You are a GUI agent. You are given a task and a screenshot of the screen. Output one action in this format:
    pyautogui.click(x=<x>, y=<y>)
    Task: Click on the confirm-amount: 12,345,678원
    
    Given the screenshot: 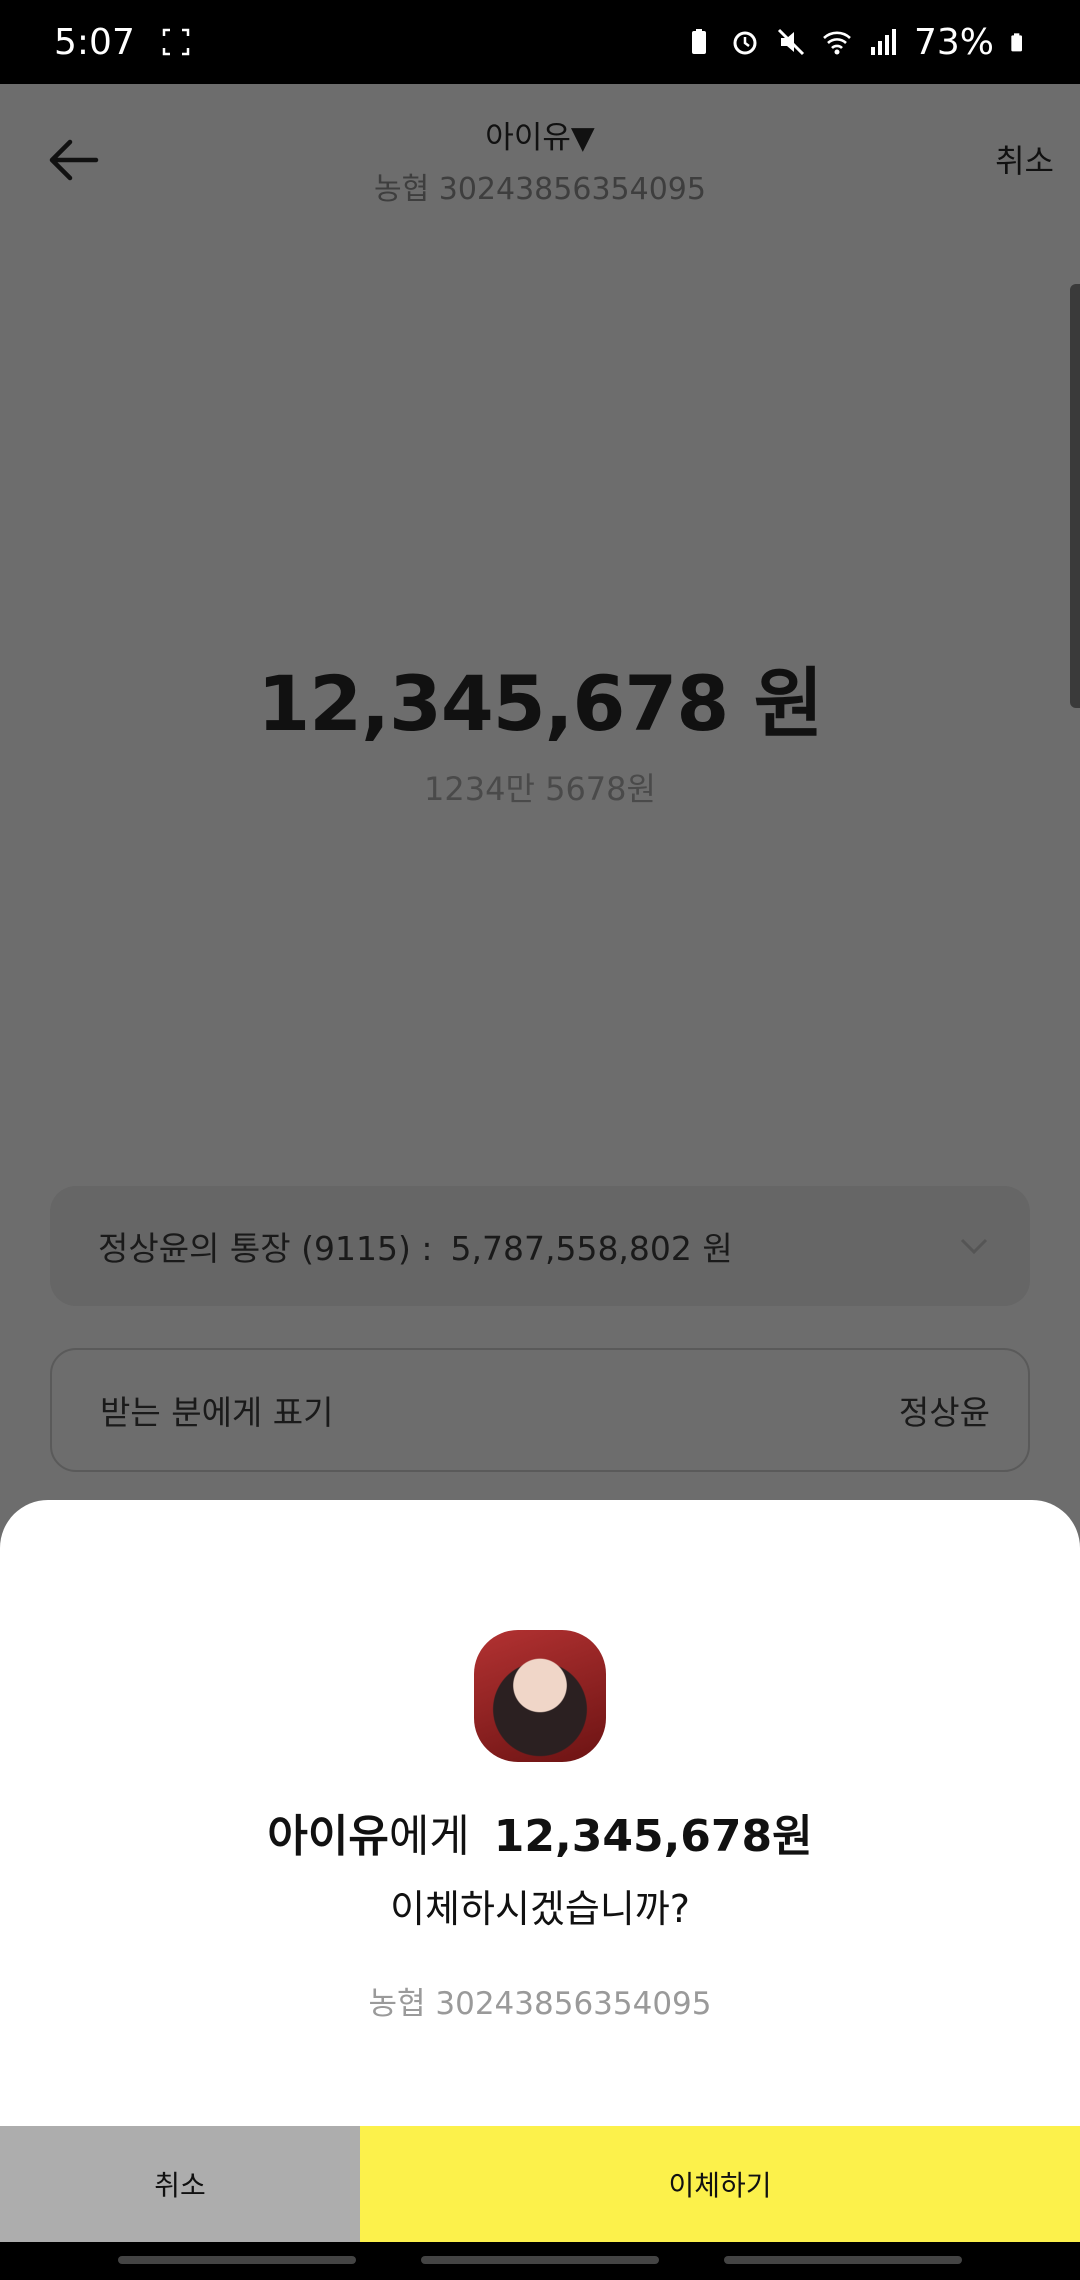 What is the action you would take?
    pyautogui.click(x=653, y=1836)
    